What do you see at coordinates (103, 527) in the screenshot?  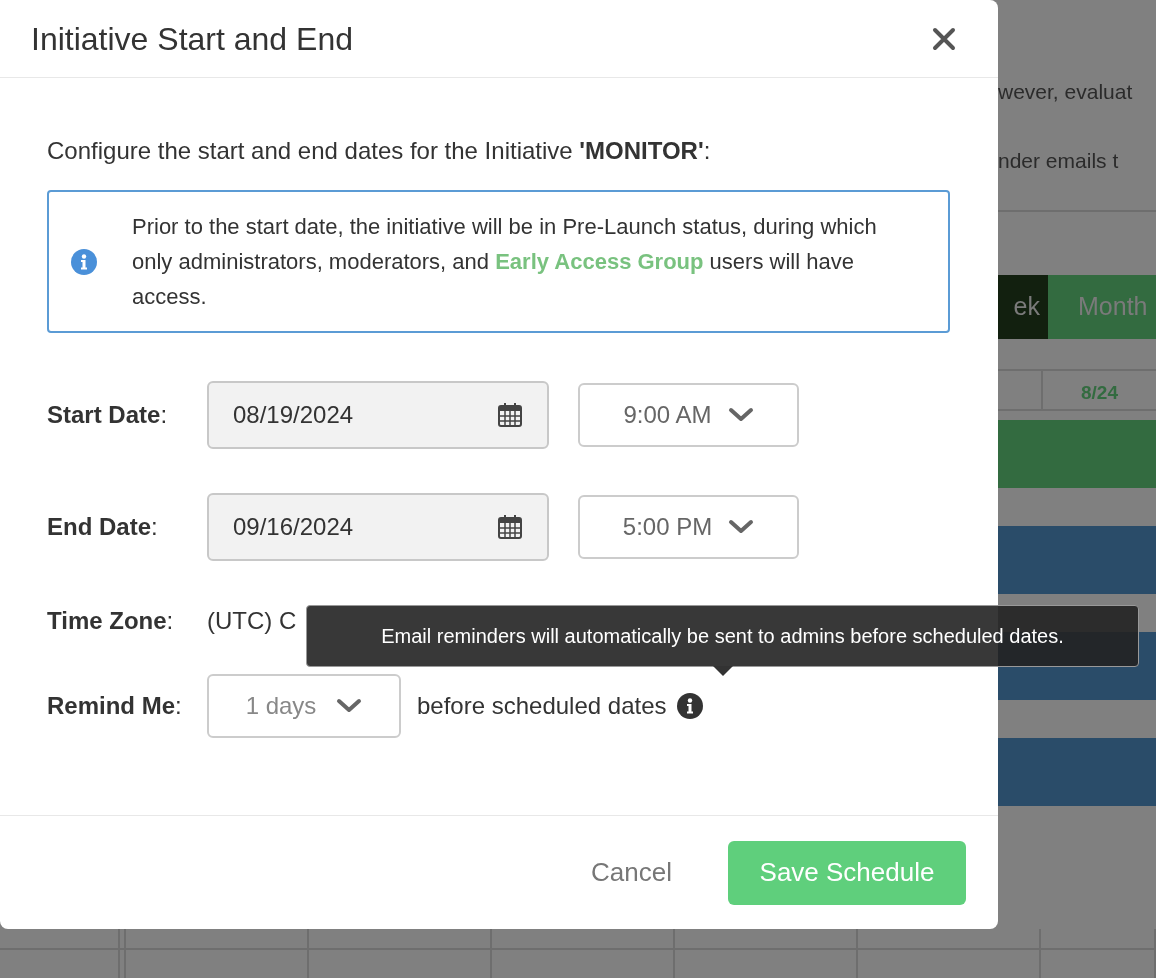 I see `field-label: End Date:` at bounding box center [103, 527].